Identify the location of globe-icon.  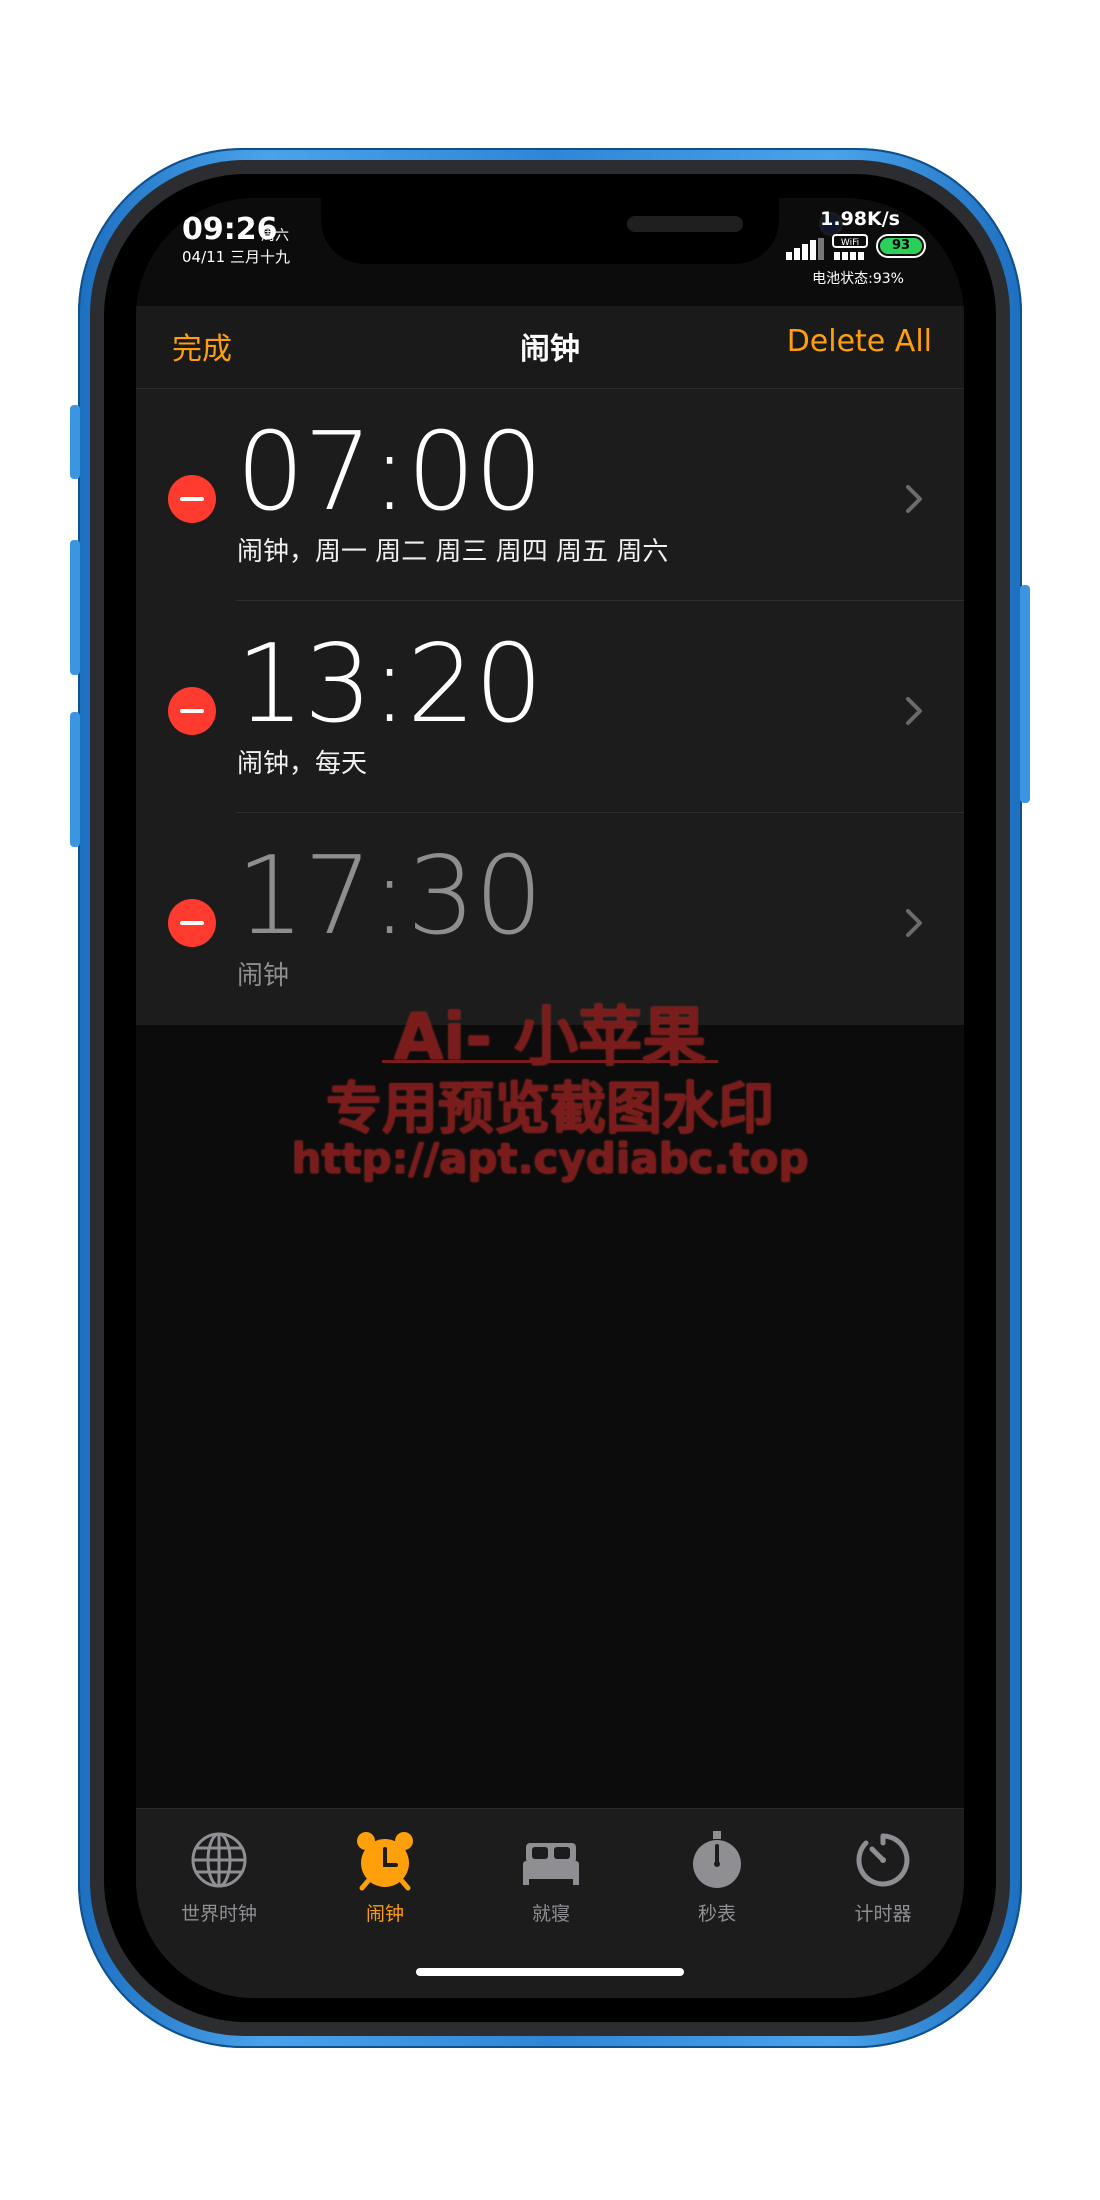
(219, 1860).